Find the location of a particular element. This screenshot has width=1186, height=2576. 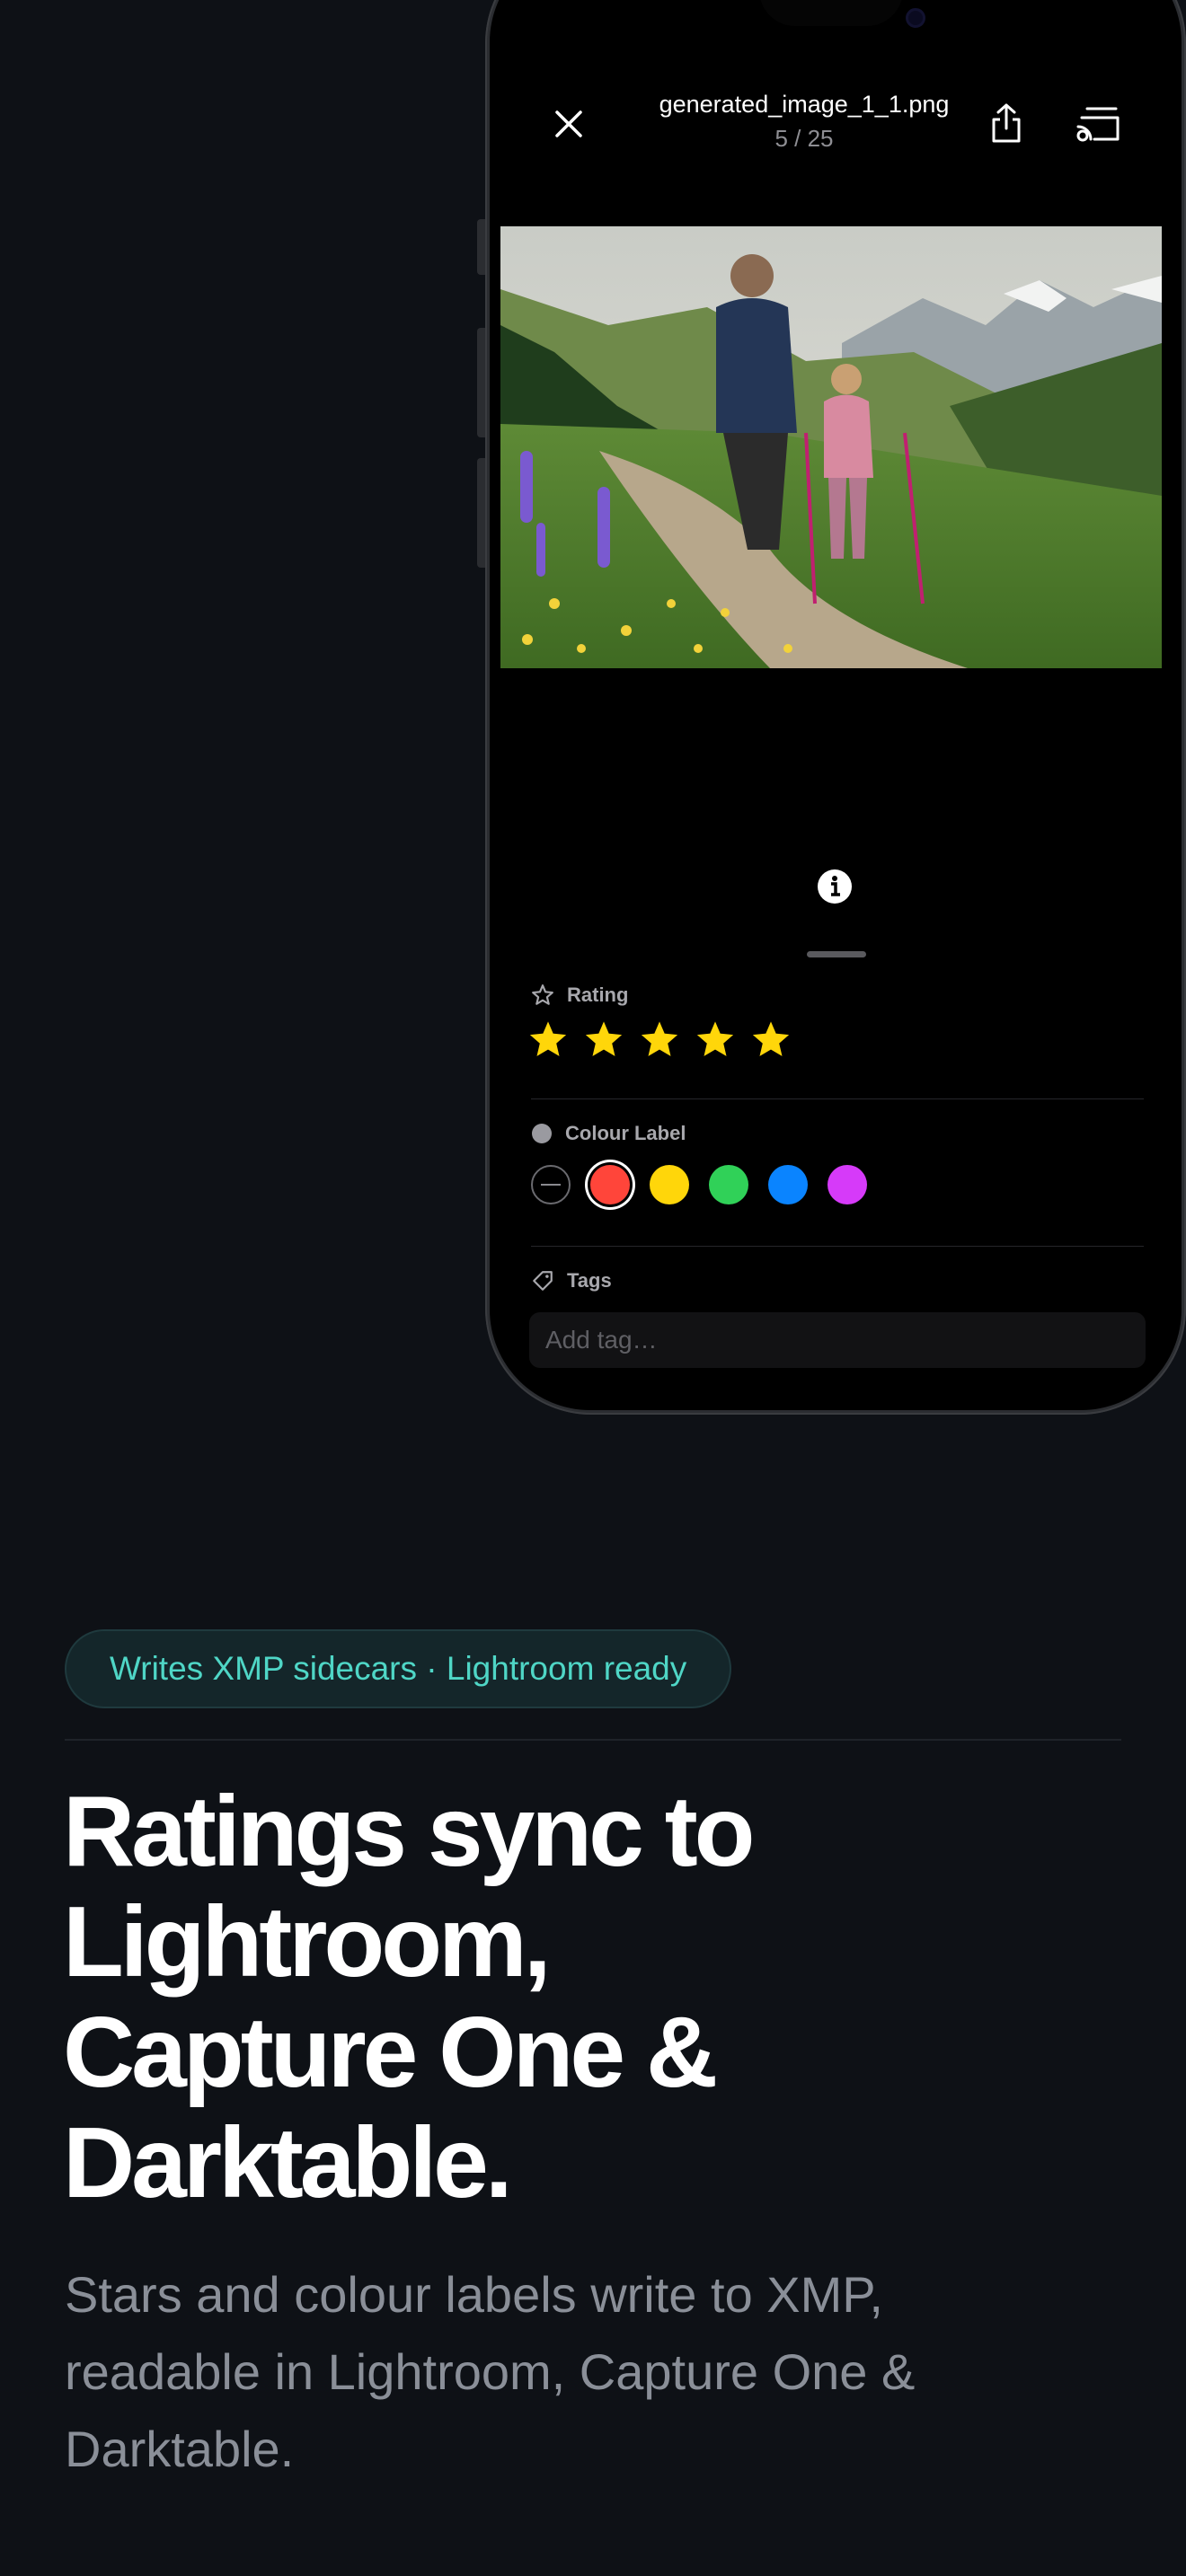

sheet-grabber-handle is located at coordinates (836, 954).